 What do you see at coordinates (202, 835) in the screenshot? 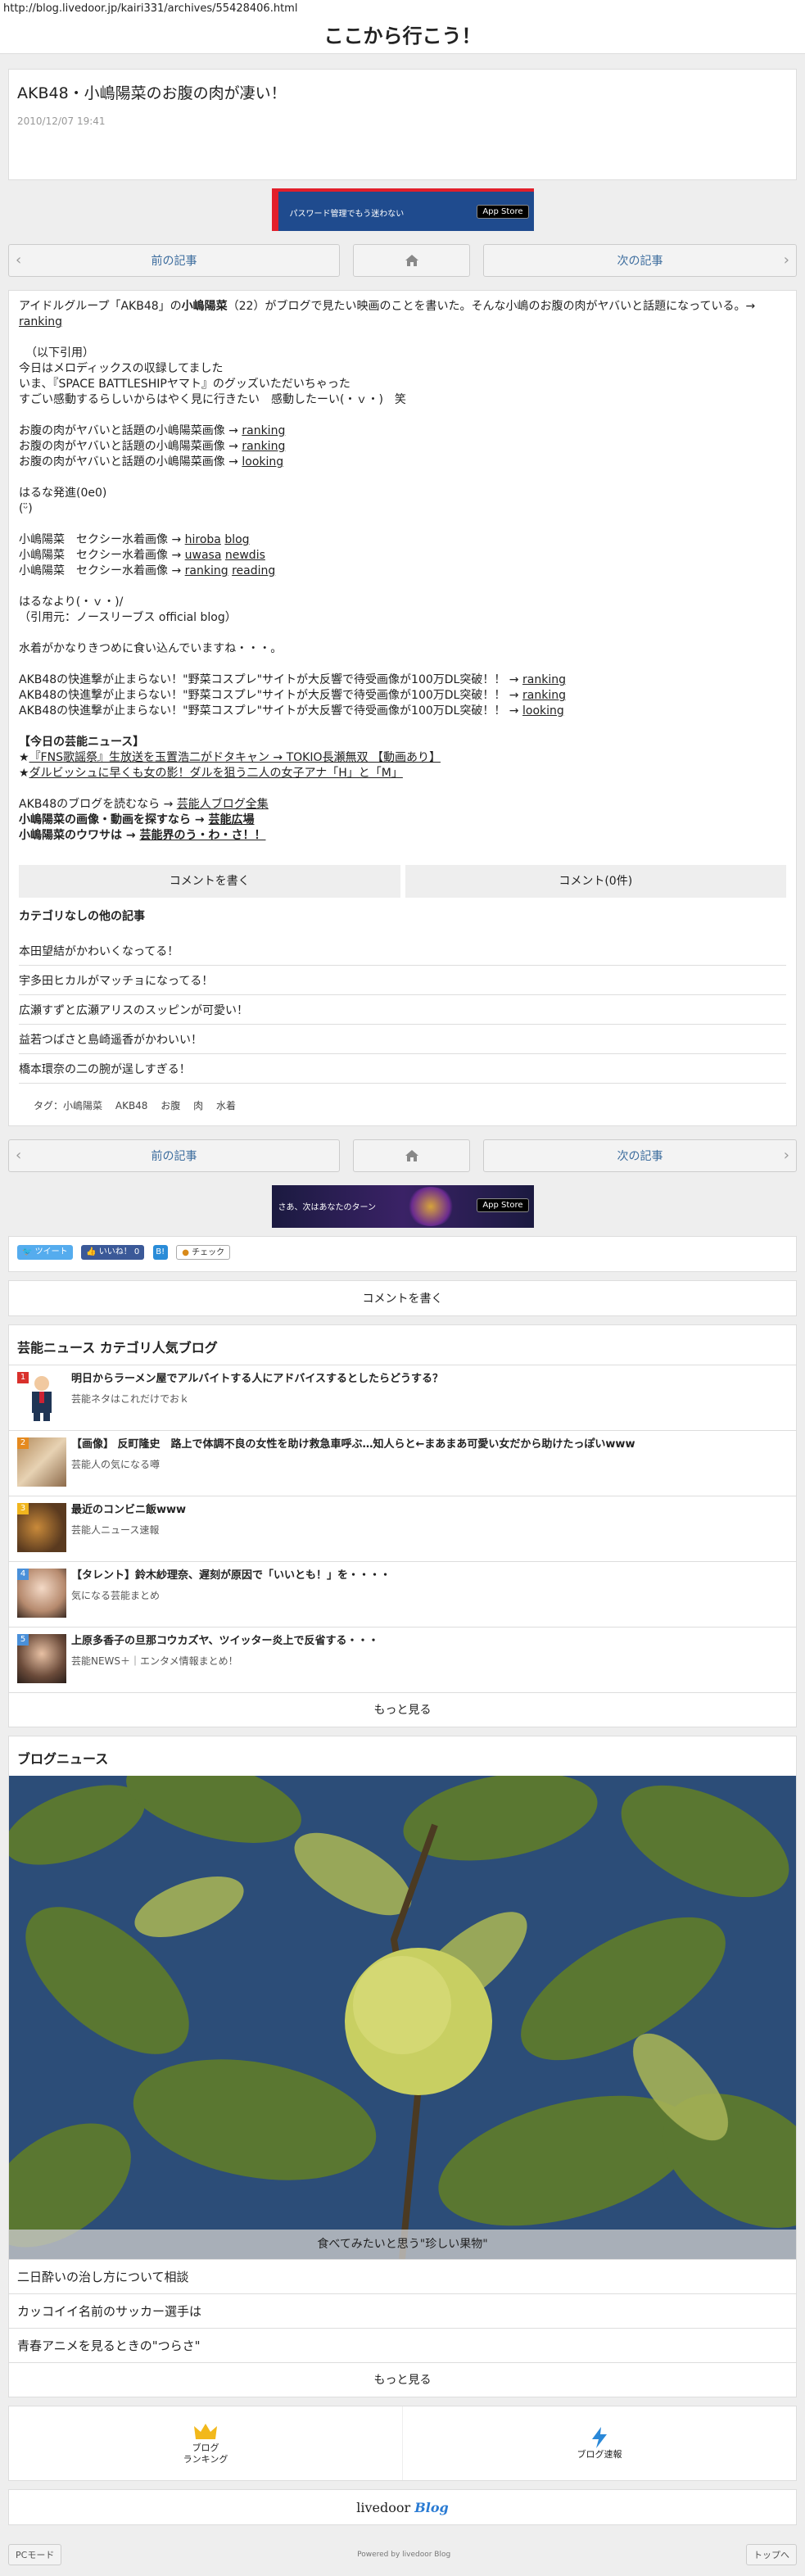
I see `uwasa-link: 芸能界のう・わ・さ！！` at bounding box center [202, 835].